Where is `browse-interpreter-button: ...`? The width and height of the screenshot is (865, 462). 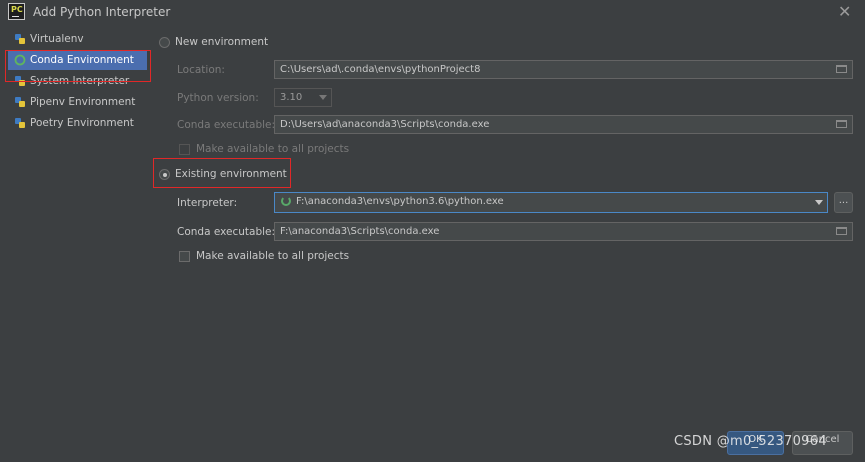
browse-interpreter-button: ... is located at coordinates (843, 202).